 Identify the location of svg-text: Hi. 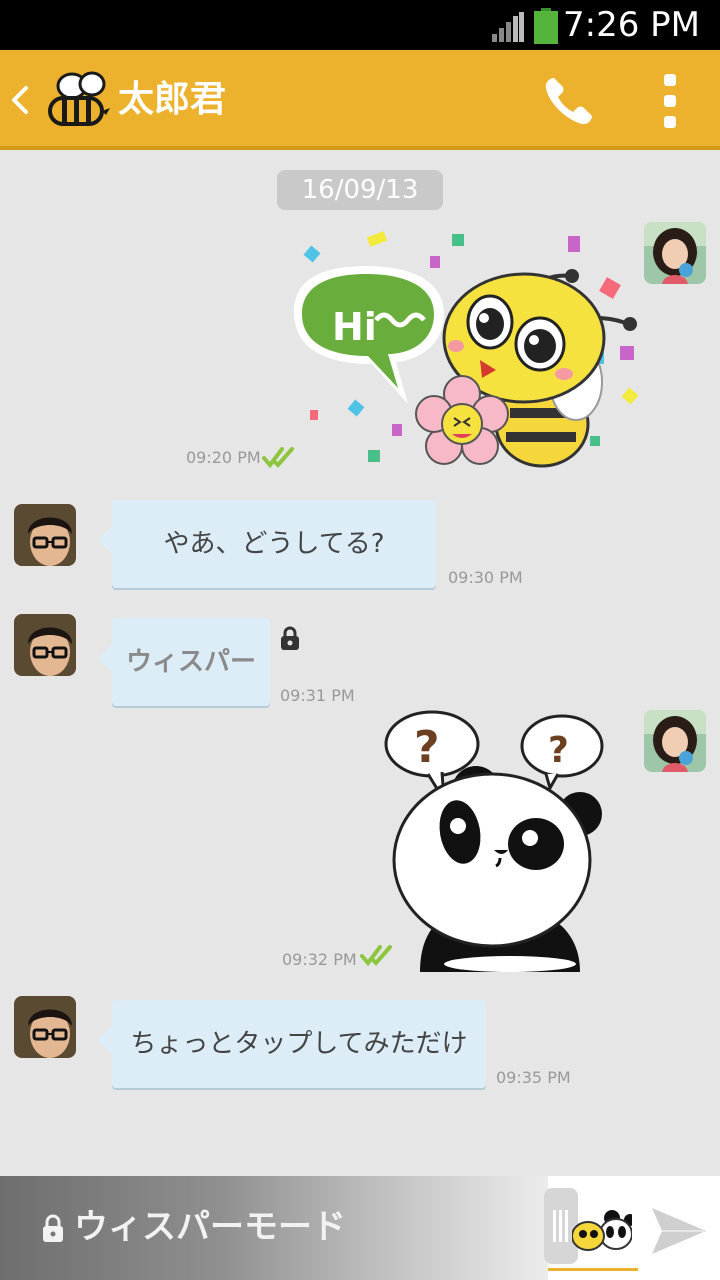
(354, 327).